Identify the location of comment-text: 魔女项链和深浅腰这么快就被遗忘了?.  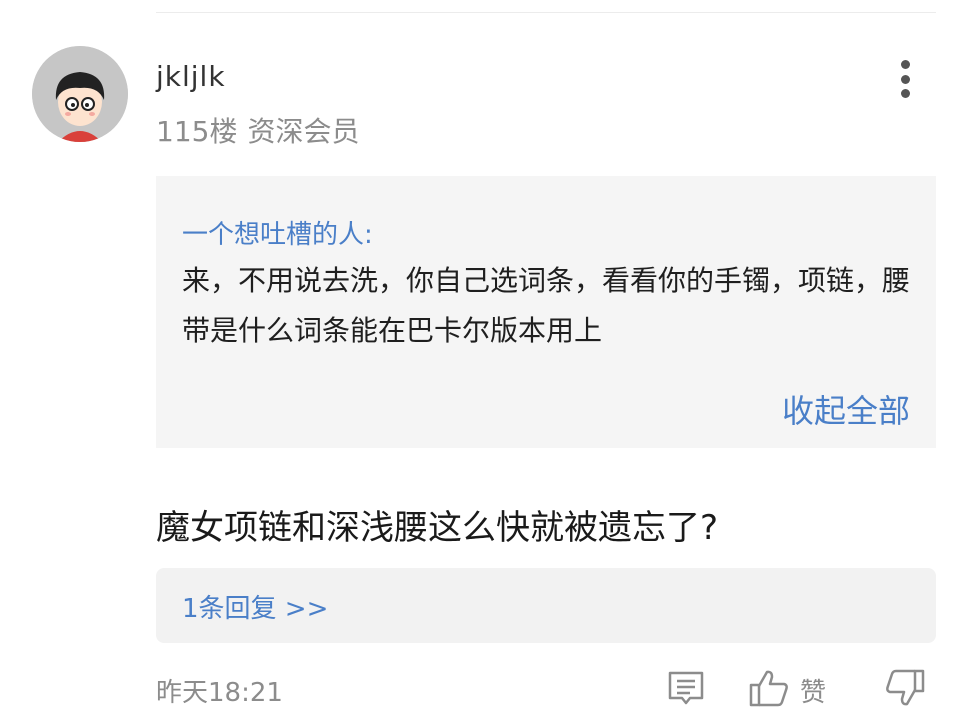
(437, 528).